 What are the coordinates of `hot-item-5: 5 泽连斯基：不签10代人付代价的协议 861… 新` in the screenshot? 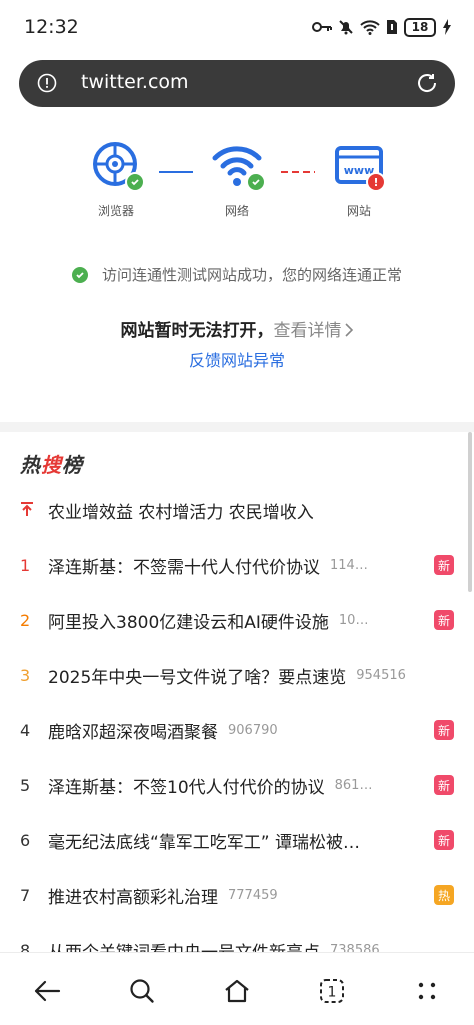 It's located at (237, 785).